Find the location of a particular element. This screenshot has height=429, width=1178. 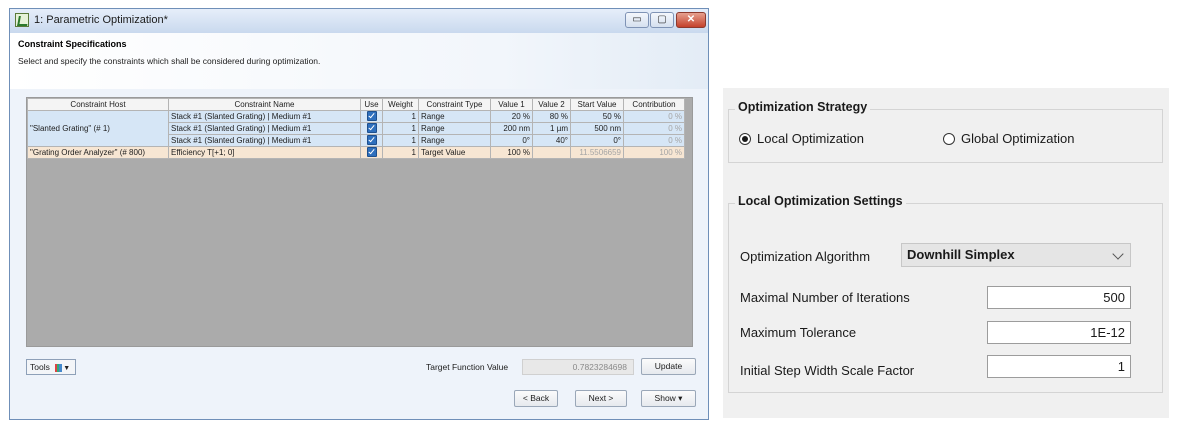

column-header-host: Constraint Host is located at coordinates (98, 104).